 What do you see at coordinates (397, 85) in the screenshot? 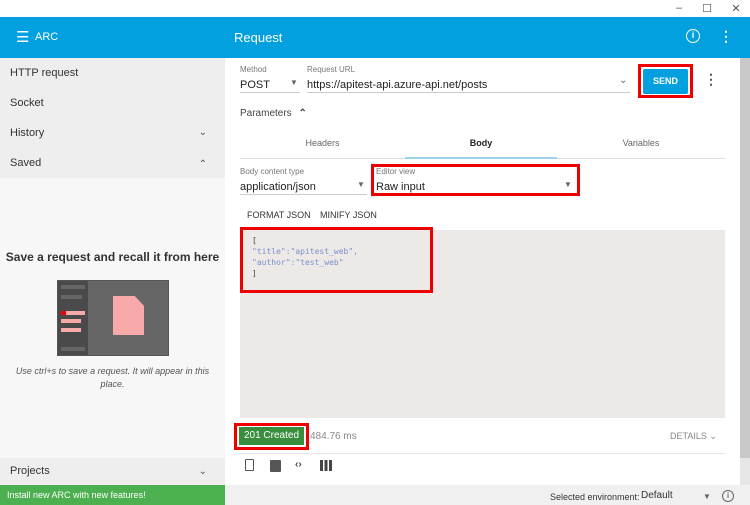
I see `url-value: https://apitest-api.azure-api.net/posts` at bounding box center [397, 85].